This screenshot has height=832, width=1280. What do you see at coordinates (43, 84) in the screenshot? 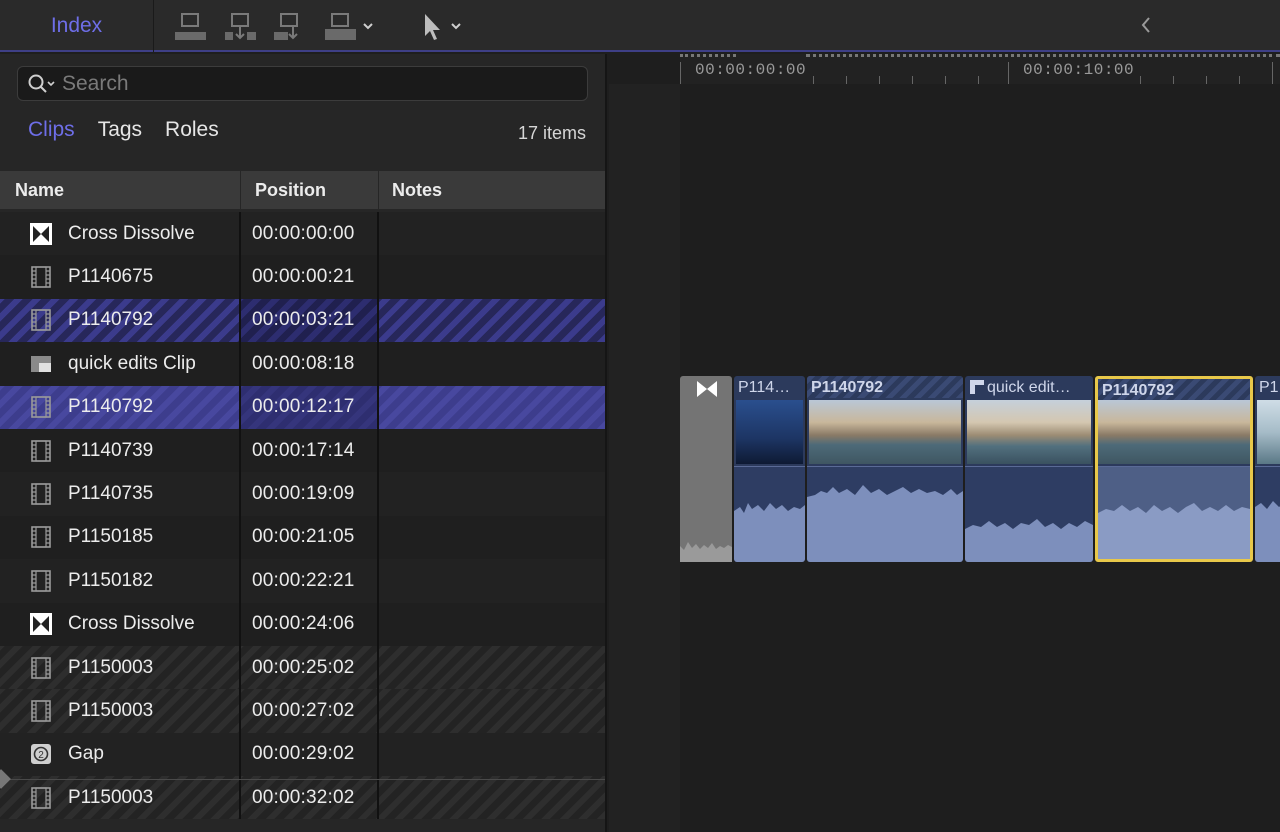
I see `search-icon` at bounding box center [43, 84].